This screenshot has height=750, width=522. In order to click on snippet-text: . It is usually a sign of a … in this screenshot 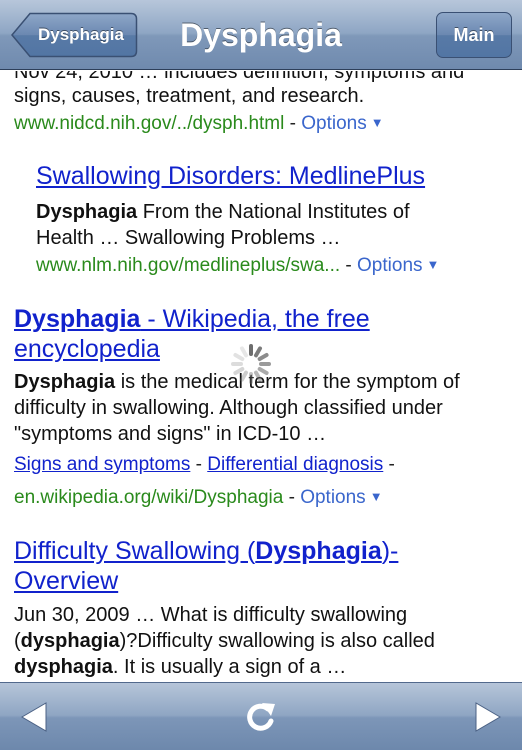, I will do `click(229, 667)`.